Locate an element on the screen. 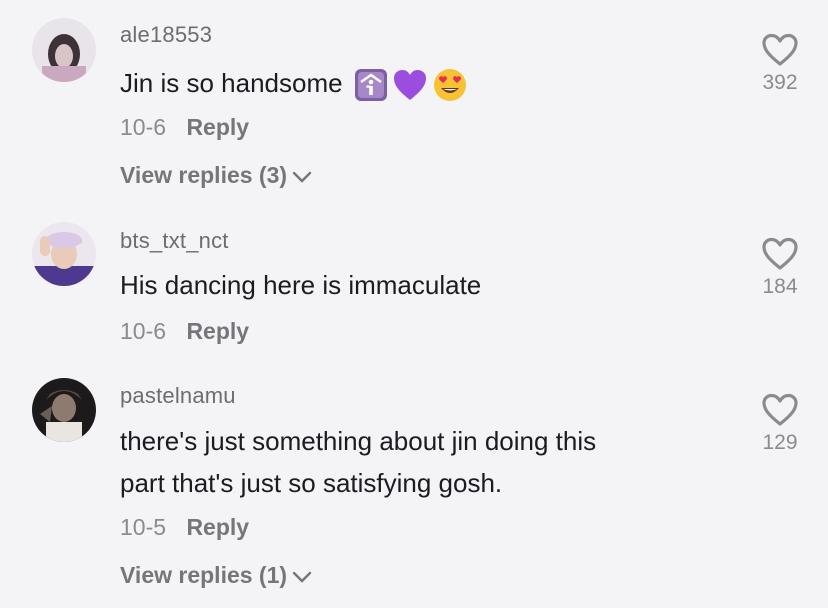 This screenshot has height=608, width=828. comment-text: Jin is so handsome is located at coordinates (420, 83).